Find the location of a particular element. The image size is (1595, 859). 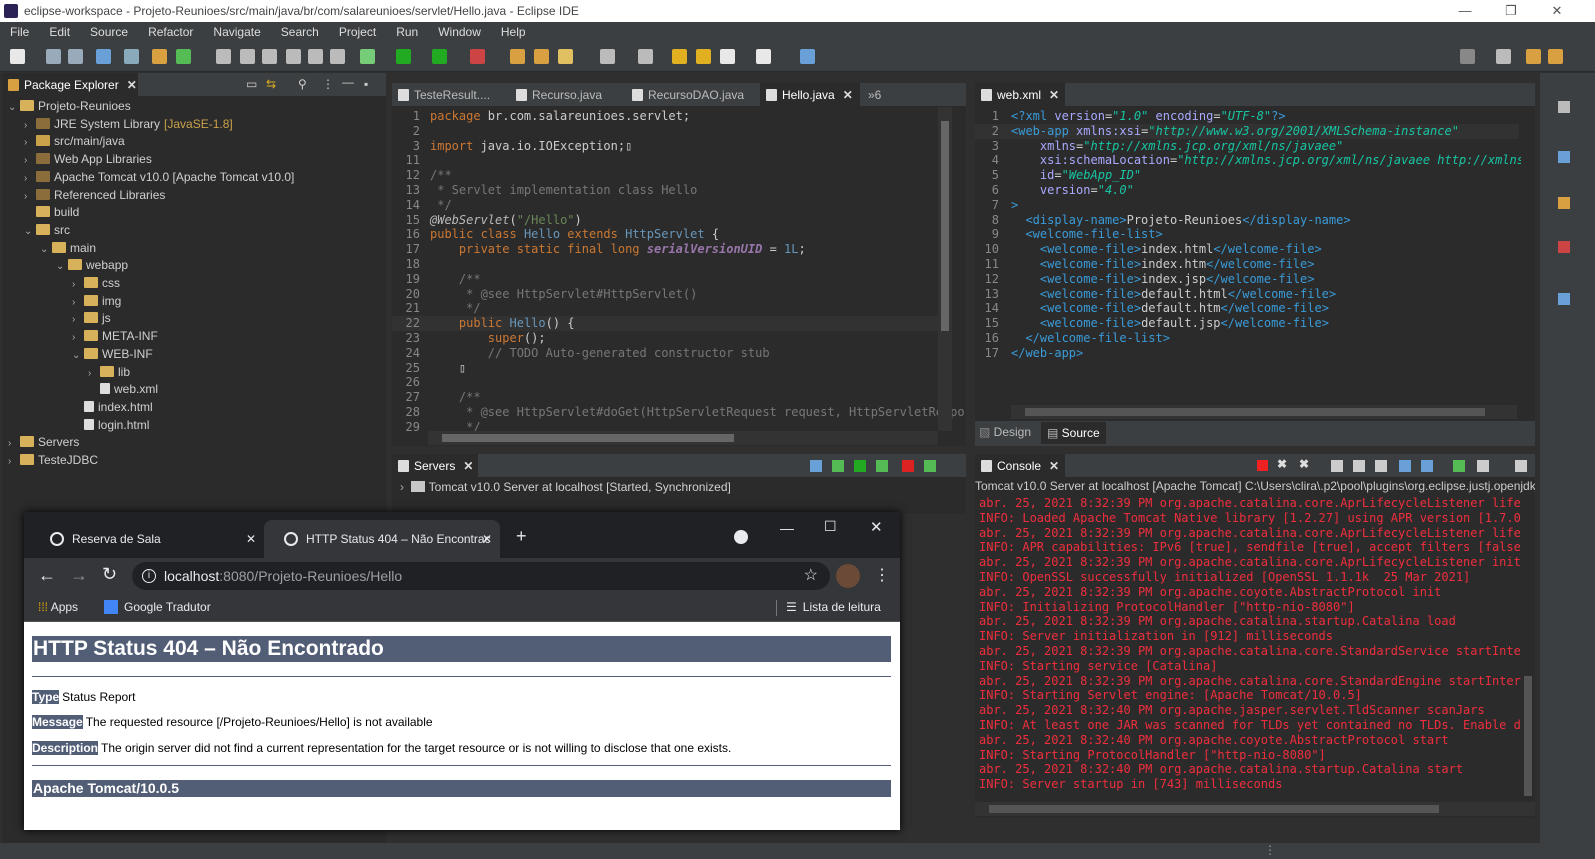

bookmark-apps: ⁞⁞⁞ Apps is located at coordinates (58, 607).